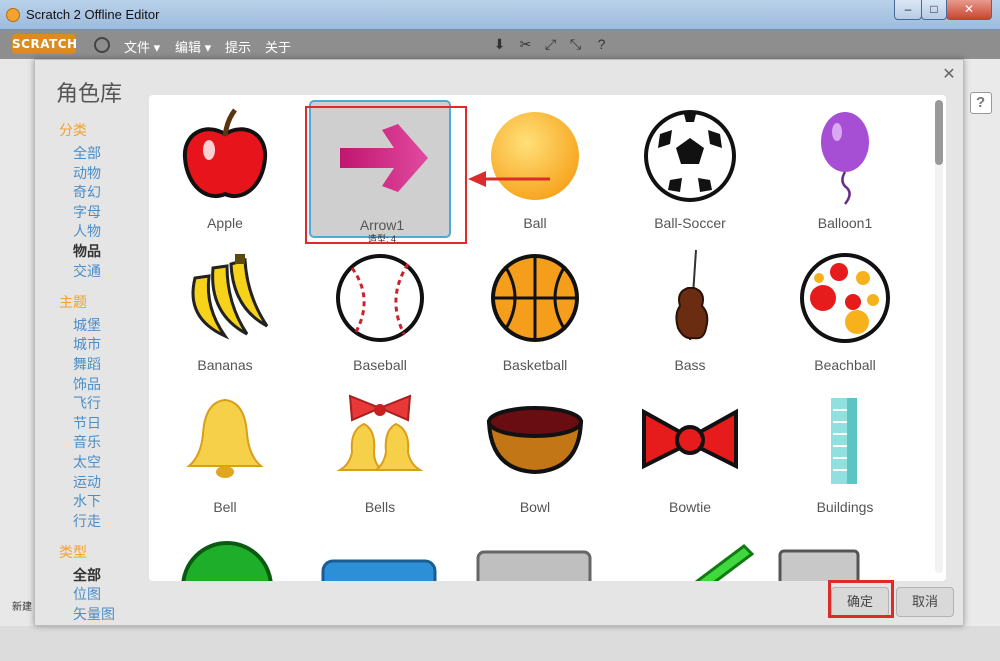 The image size is (1000, 661). What do you see at coordinates (535, 156) in the screenshot?
I see `ball-icon` at bounding box center [535, 156].